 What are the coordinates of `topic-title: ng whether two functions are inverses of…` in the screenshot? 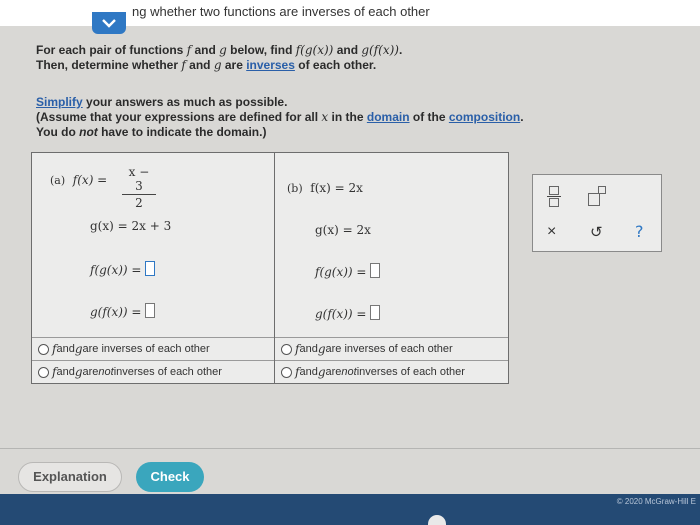 It's located at (281, 11).